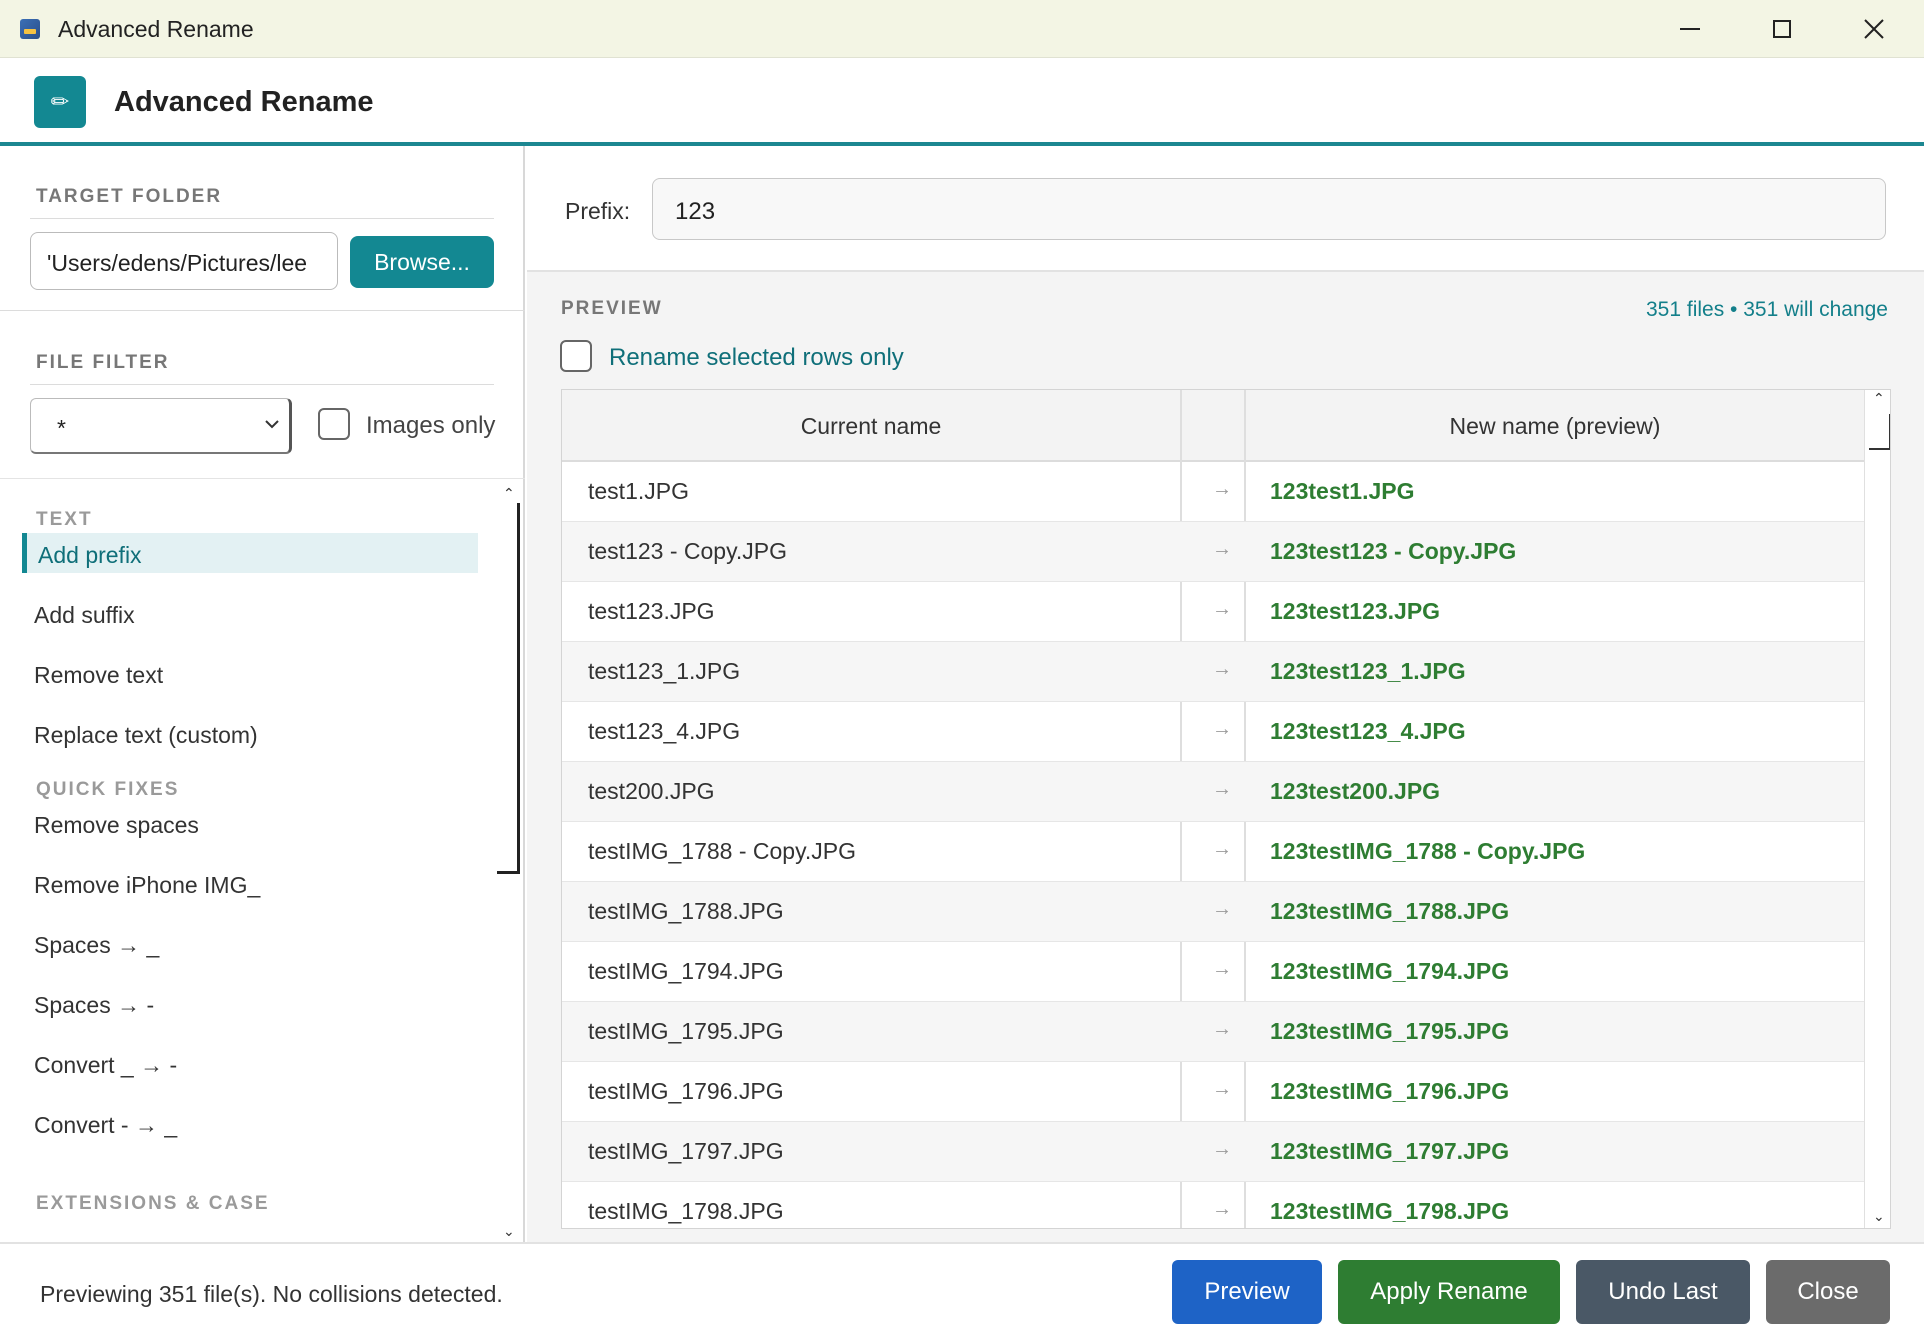  What do you see at coordinates (1555, 426) in the screenshot?
I see `column-header-new: New name (preview)` at bounding box center [1555, 426].